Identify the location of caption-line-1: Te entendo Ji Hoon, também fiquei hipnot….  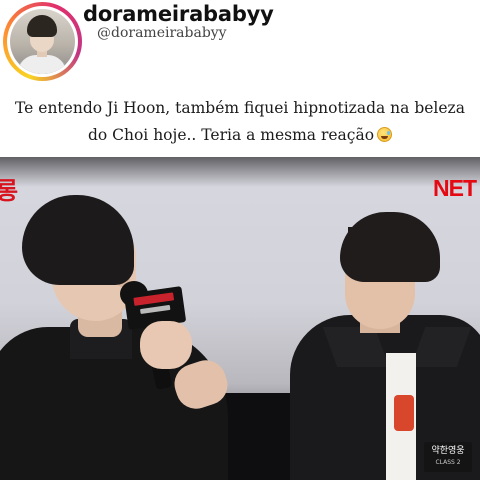
(240, 108).